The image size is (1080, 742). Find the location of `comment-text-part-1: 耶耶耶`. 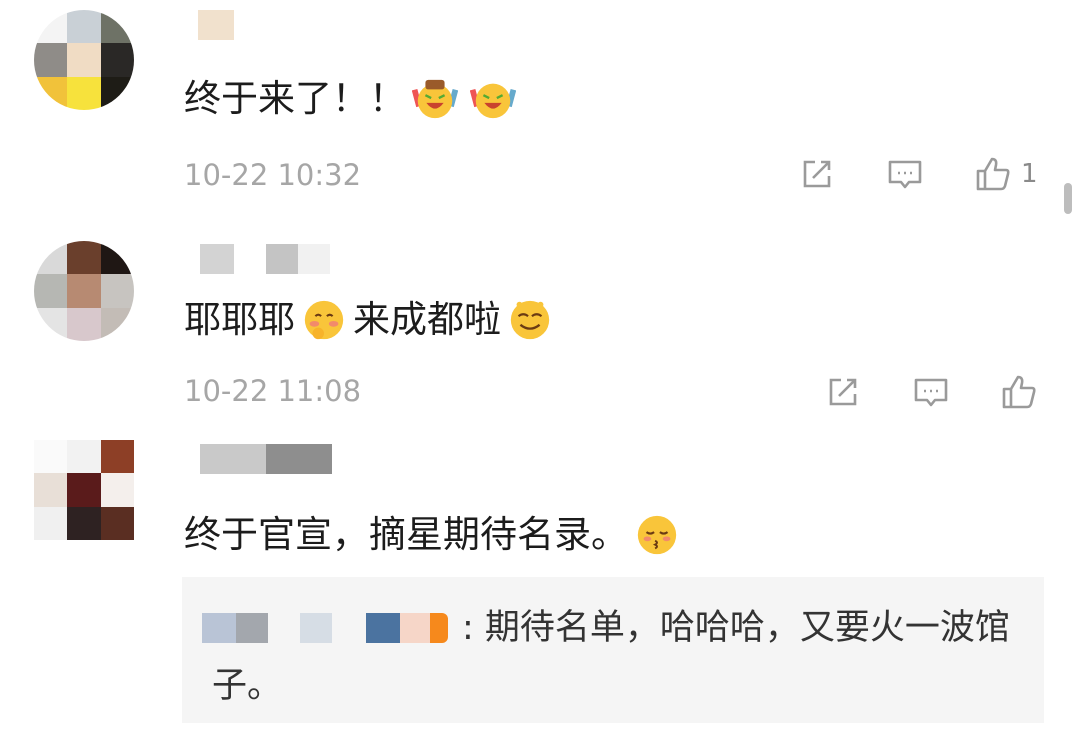

comment-text-part-1: 耶耶耶 is located at coordinates (239, 319).